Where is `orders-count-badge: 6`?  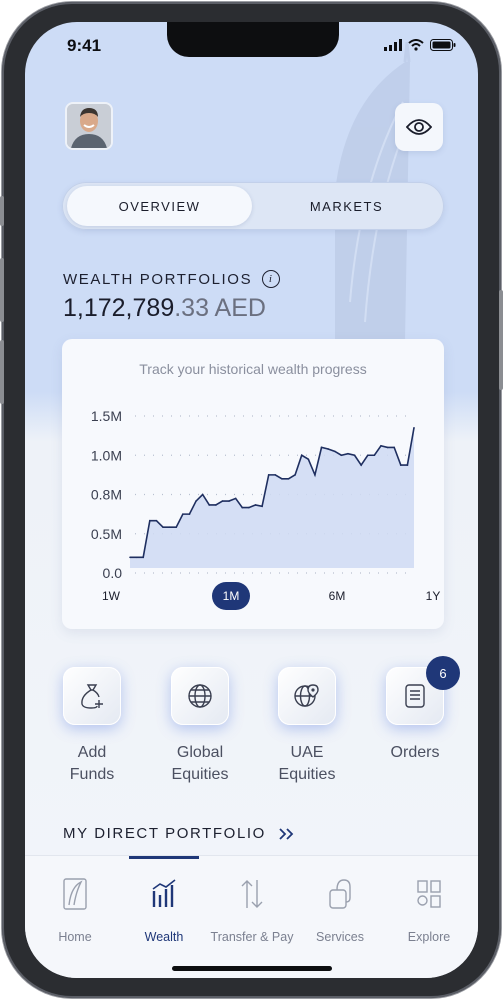 orders-count-badge: 6 is located at coordinates (443, 673).